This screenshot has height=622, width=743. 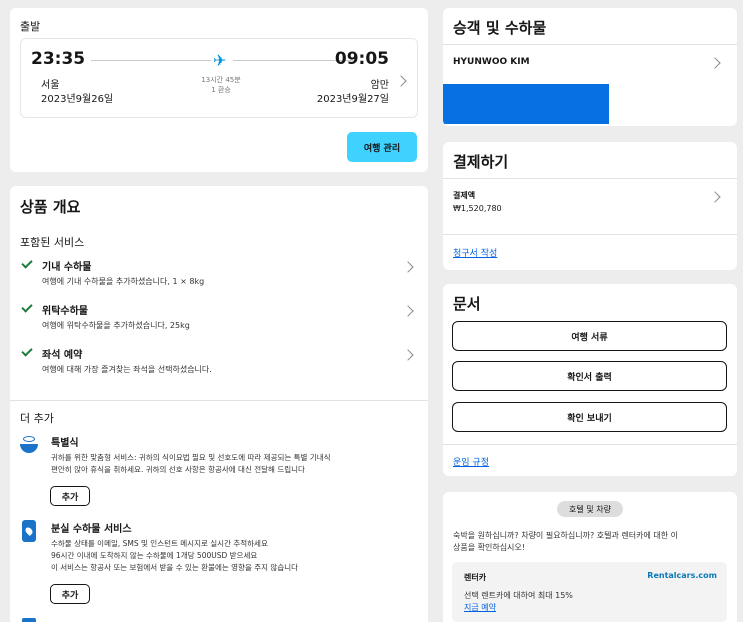 I want to click on meal-bowl-icon, so click(x=29, y=446).